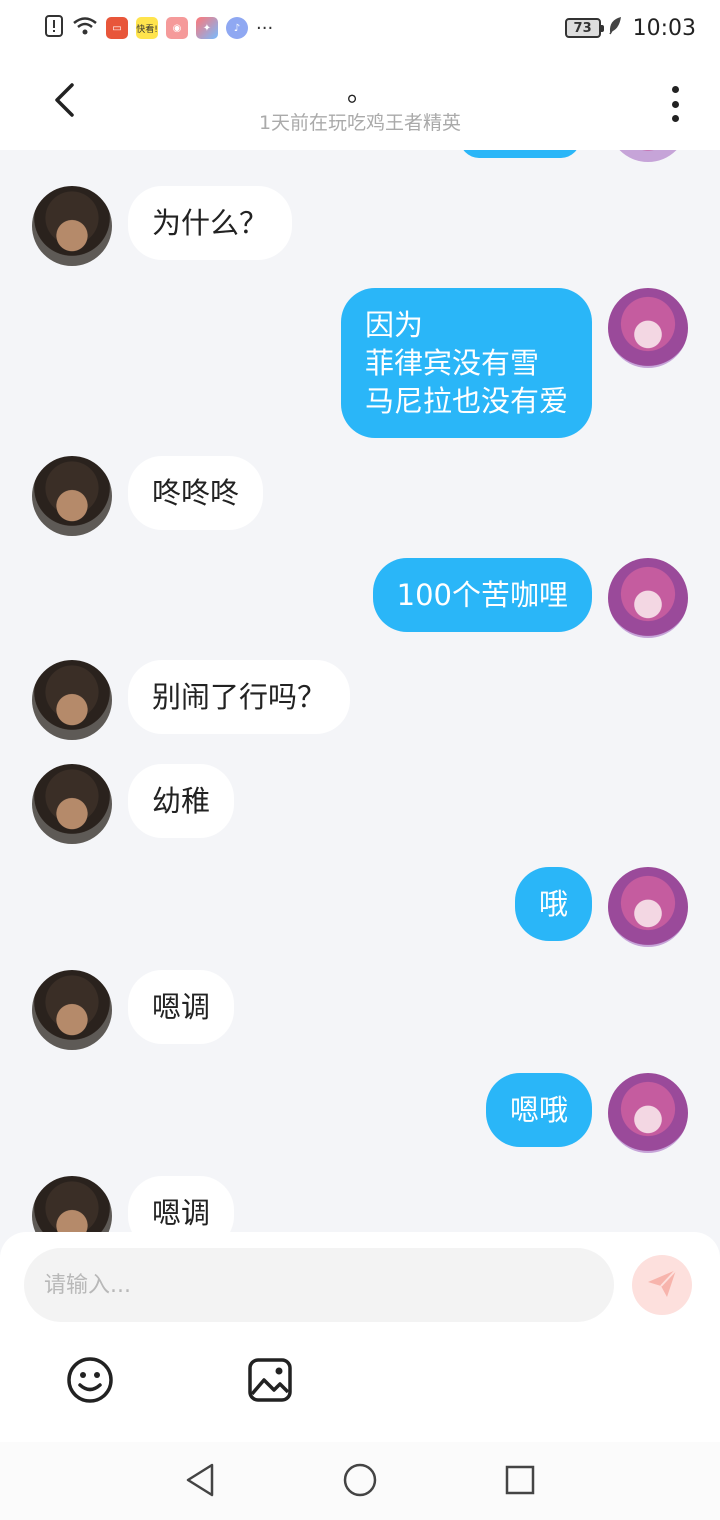 The width and height of the screenshot is (720, 1520). I want to click on message-bubble: 别闹了行吗？, so click(239, 697).